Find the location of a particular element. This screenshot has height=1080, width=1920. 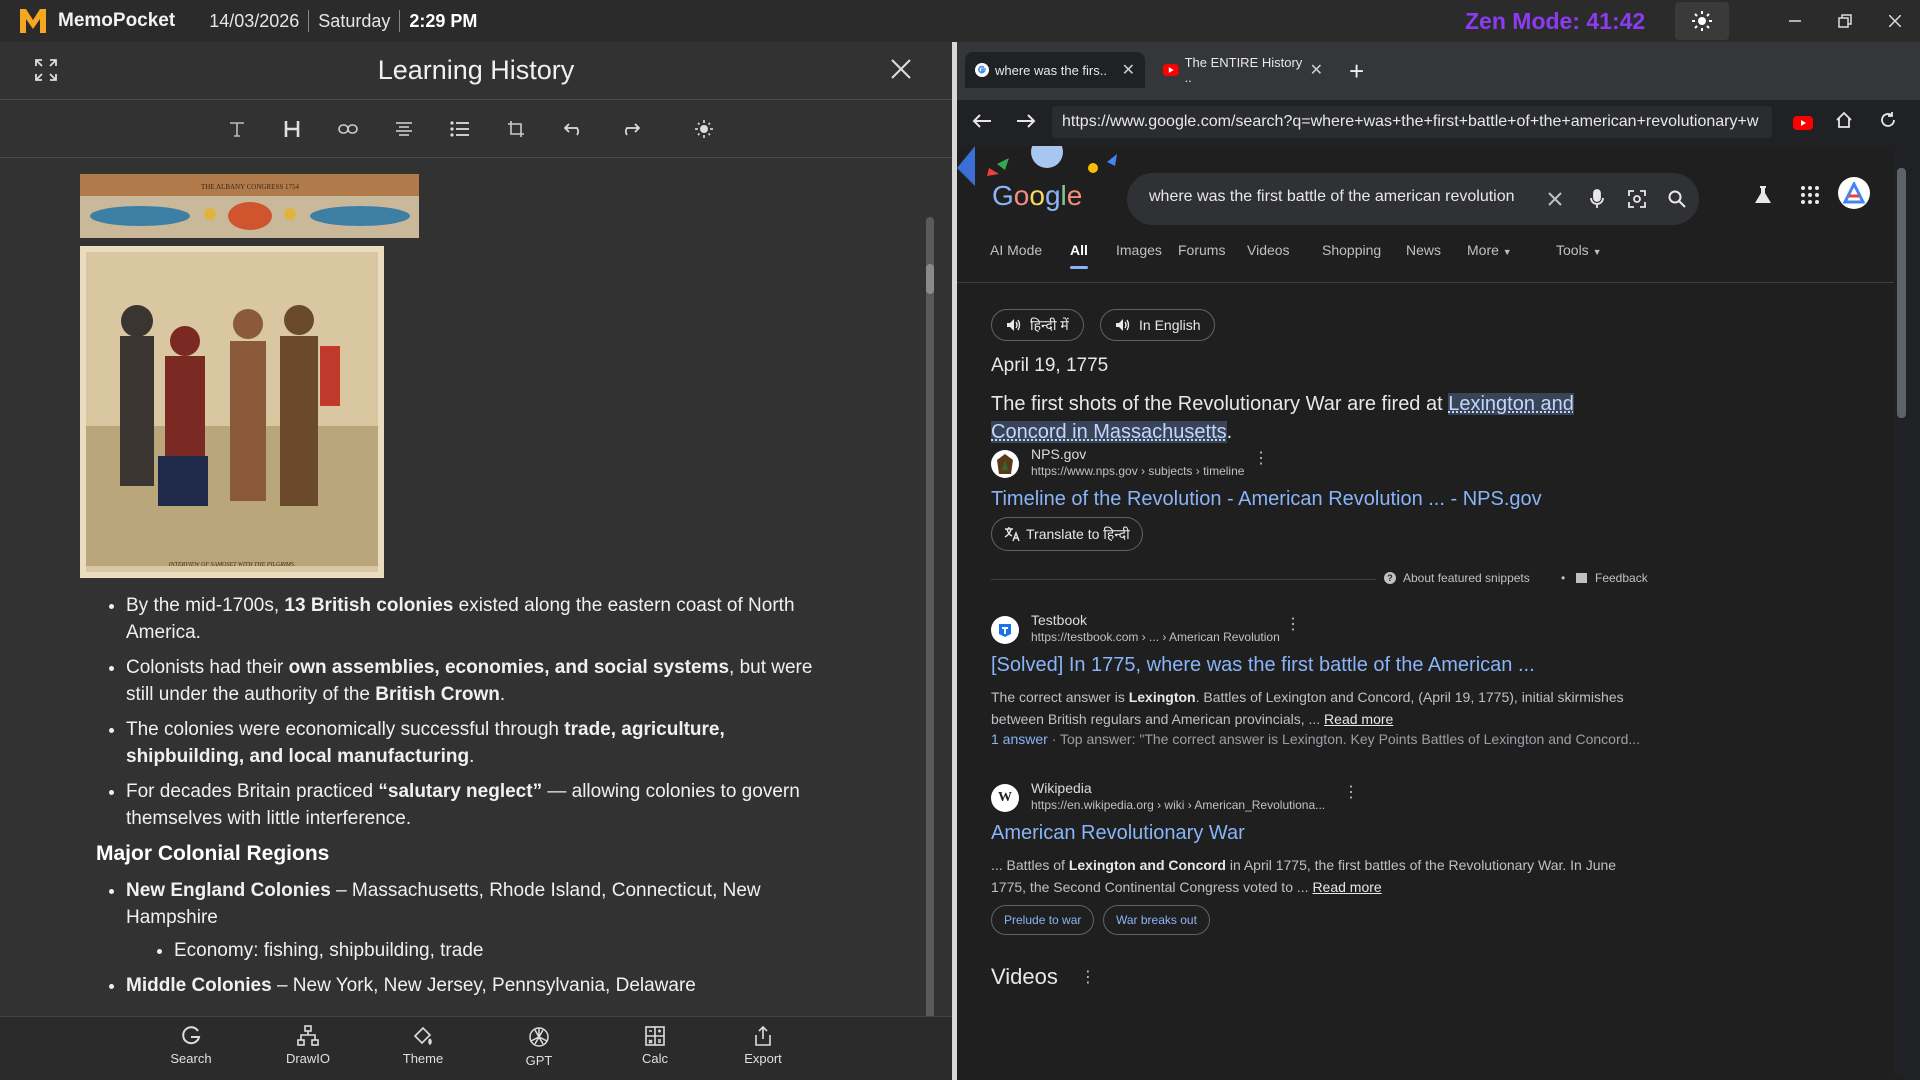

home-button is located at coordinates (1844, 123).